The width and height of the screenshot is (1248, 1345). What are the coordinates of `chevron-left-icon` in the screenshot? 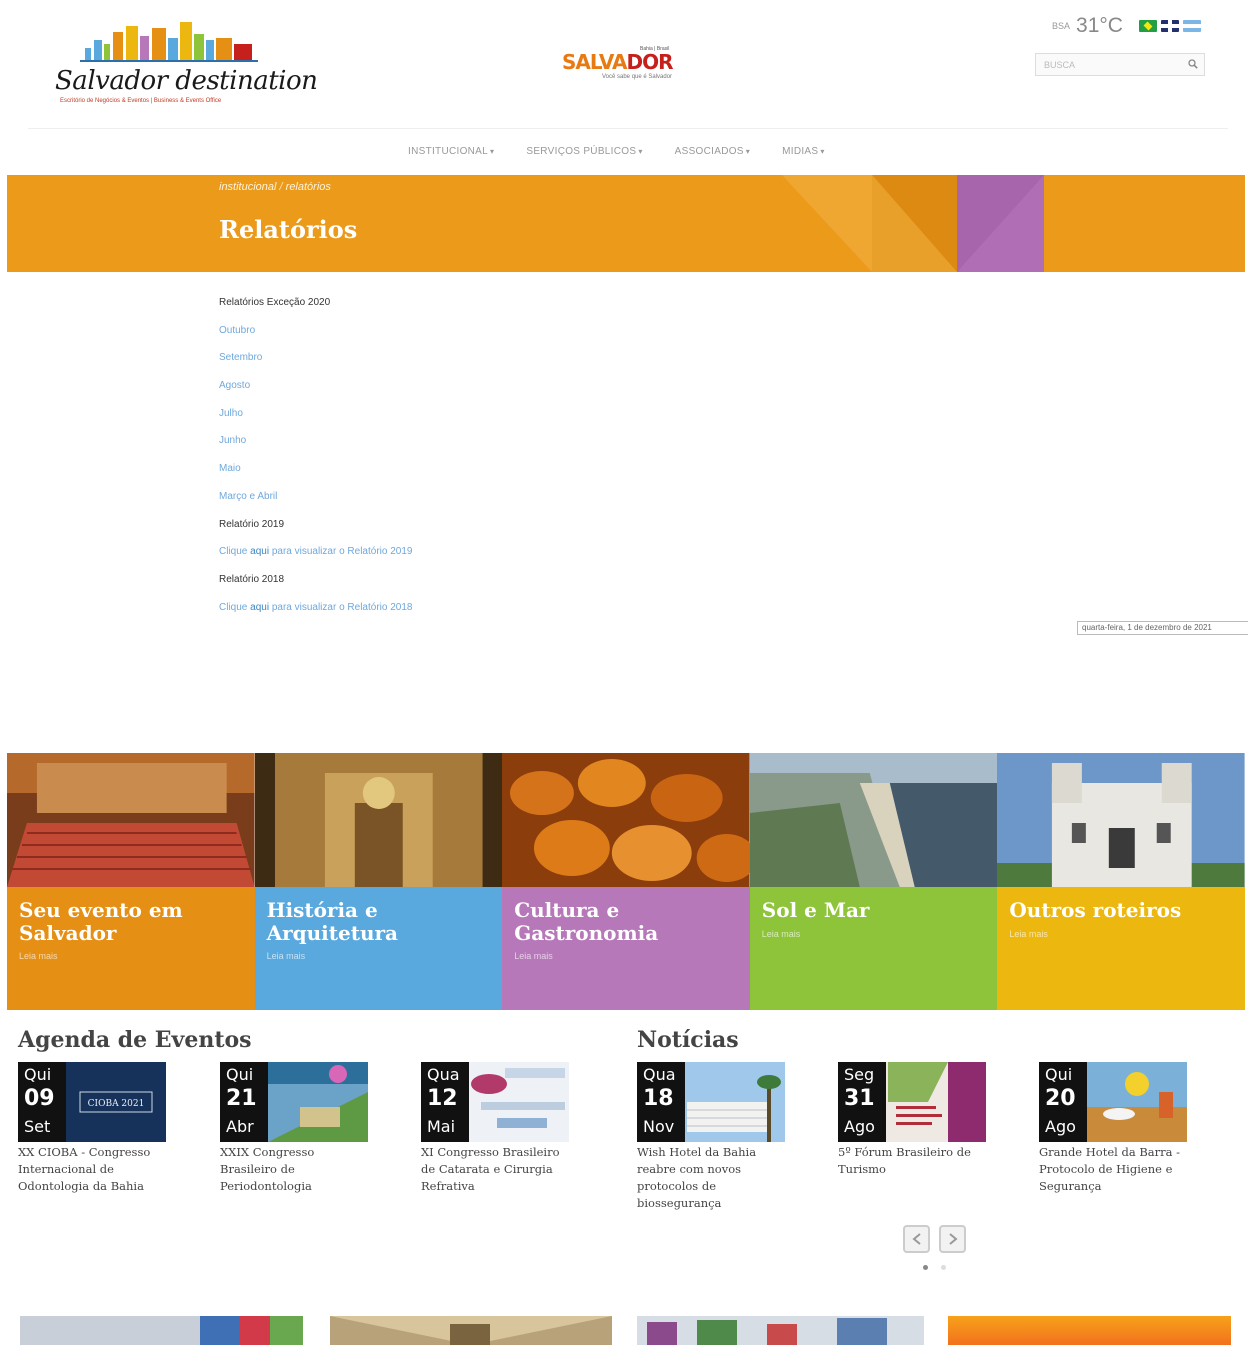 It's located at (916, 1239).